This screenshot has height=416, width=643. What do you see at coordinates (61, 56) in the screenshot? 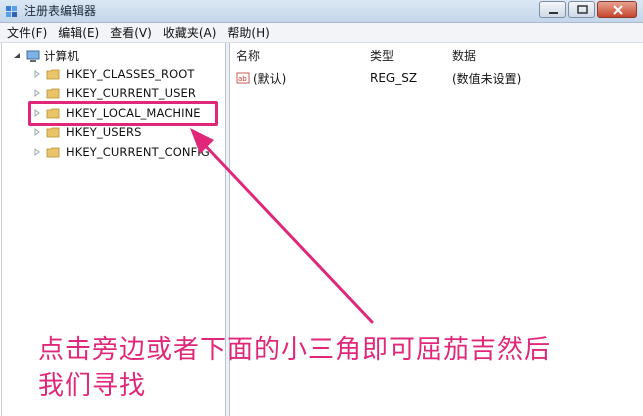
I see `tree-label-computer: 计算机` at bounding box center [61, 56].